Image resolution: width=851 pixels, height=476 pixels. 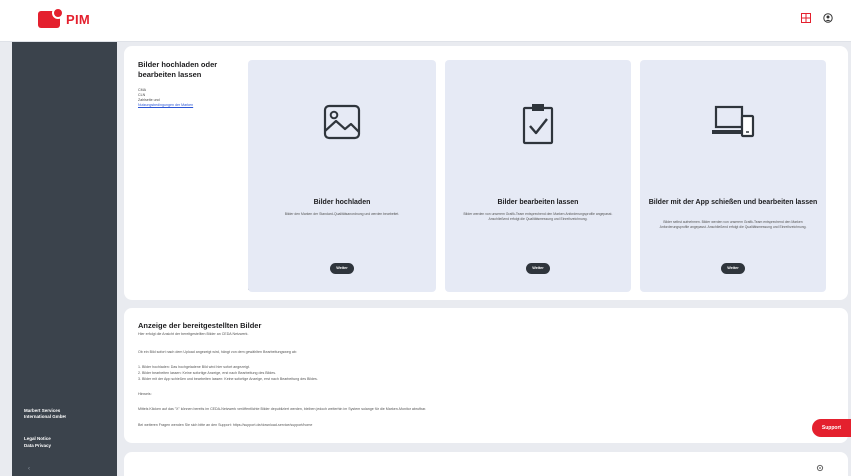 What do you see at coordinates (29, 469) in the screenshot?
I see `collapse-icon: ‹` at bounding box center [29, 469].